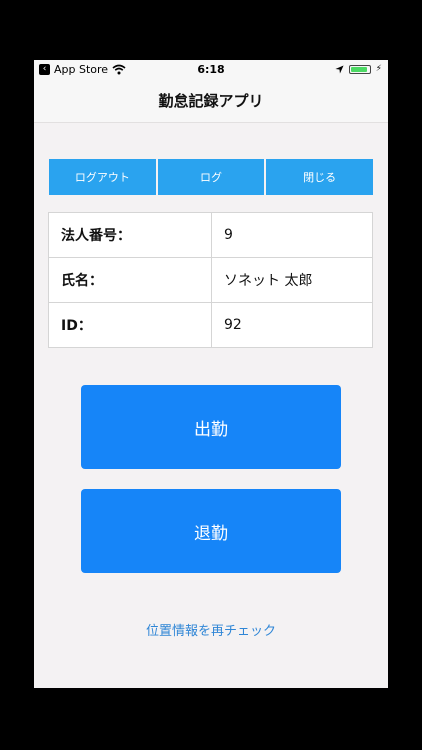 Image resolution: width=422 pixels, height=750 pixels. What do you see at coordinates (102, 177) in the screenshot?
I see `logout-button: ログアウト` at bounding box center [102, 177].